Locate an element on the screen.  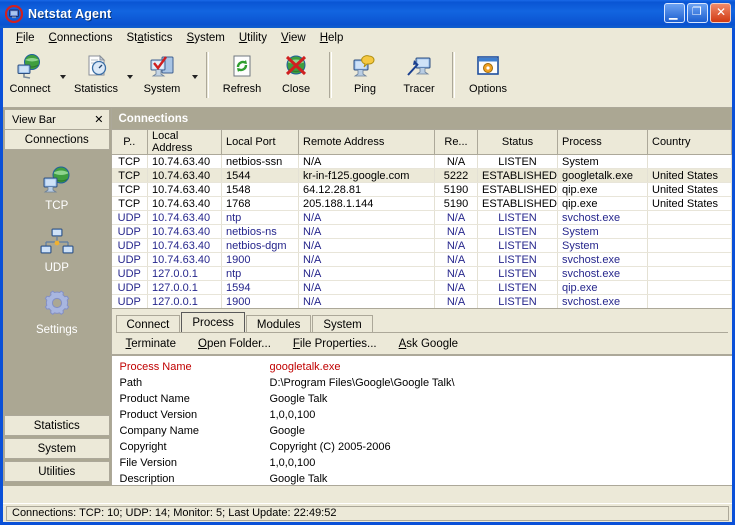
tab-modules: Modules is located at coordinates (278, 324).